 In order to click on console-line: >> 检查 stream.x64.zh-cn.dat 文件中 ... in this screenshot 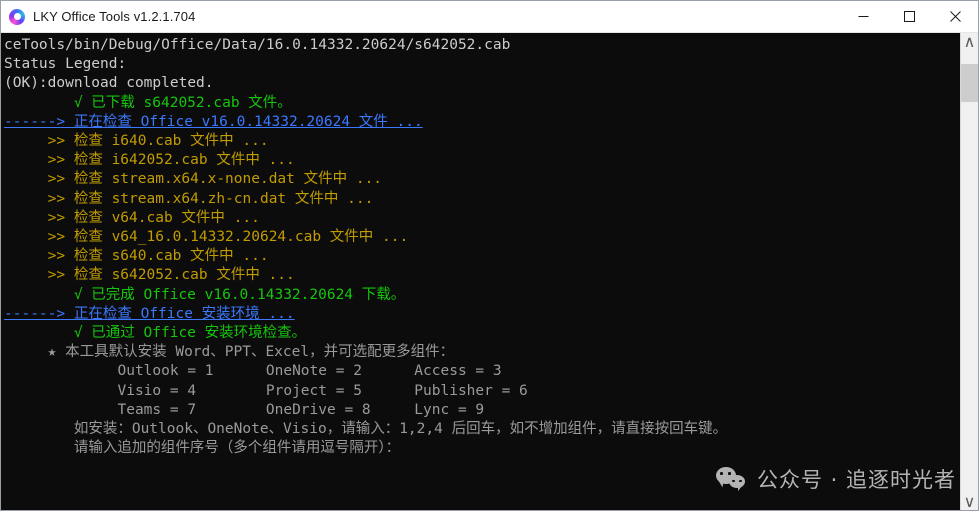, I will do `click(189, 198)`.